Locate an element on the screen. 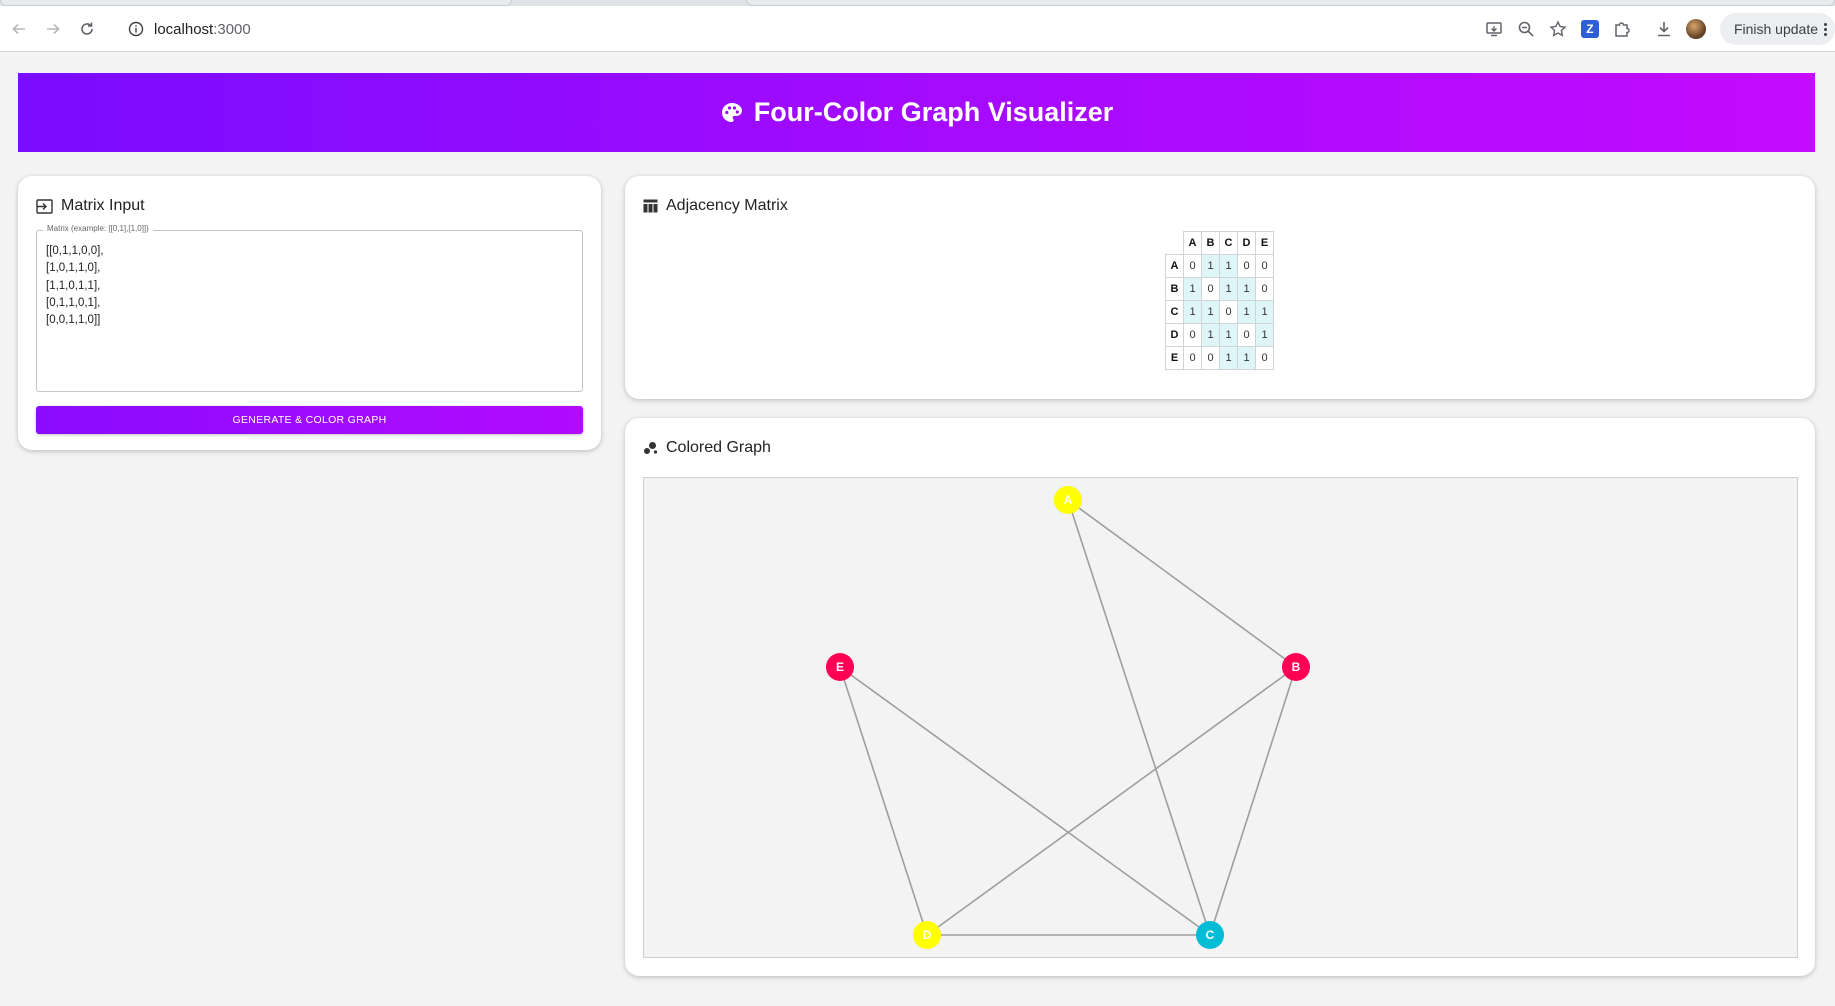 The width and height of the screenshot is (1835, 1006). arrow-left-icon is located at coordinates (18, 28).